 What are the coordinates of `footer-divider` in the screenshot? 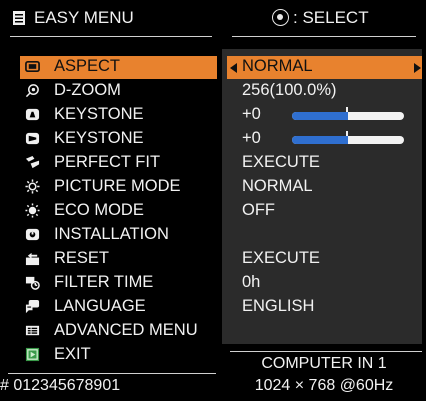 It's located at (112, 373).